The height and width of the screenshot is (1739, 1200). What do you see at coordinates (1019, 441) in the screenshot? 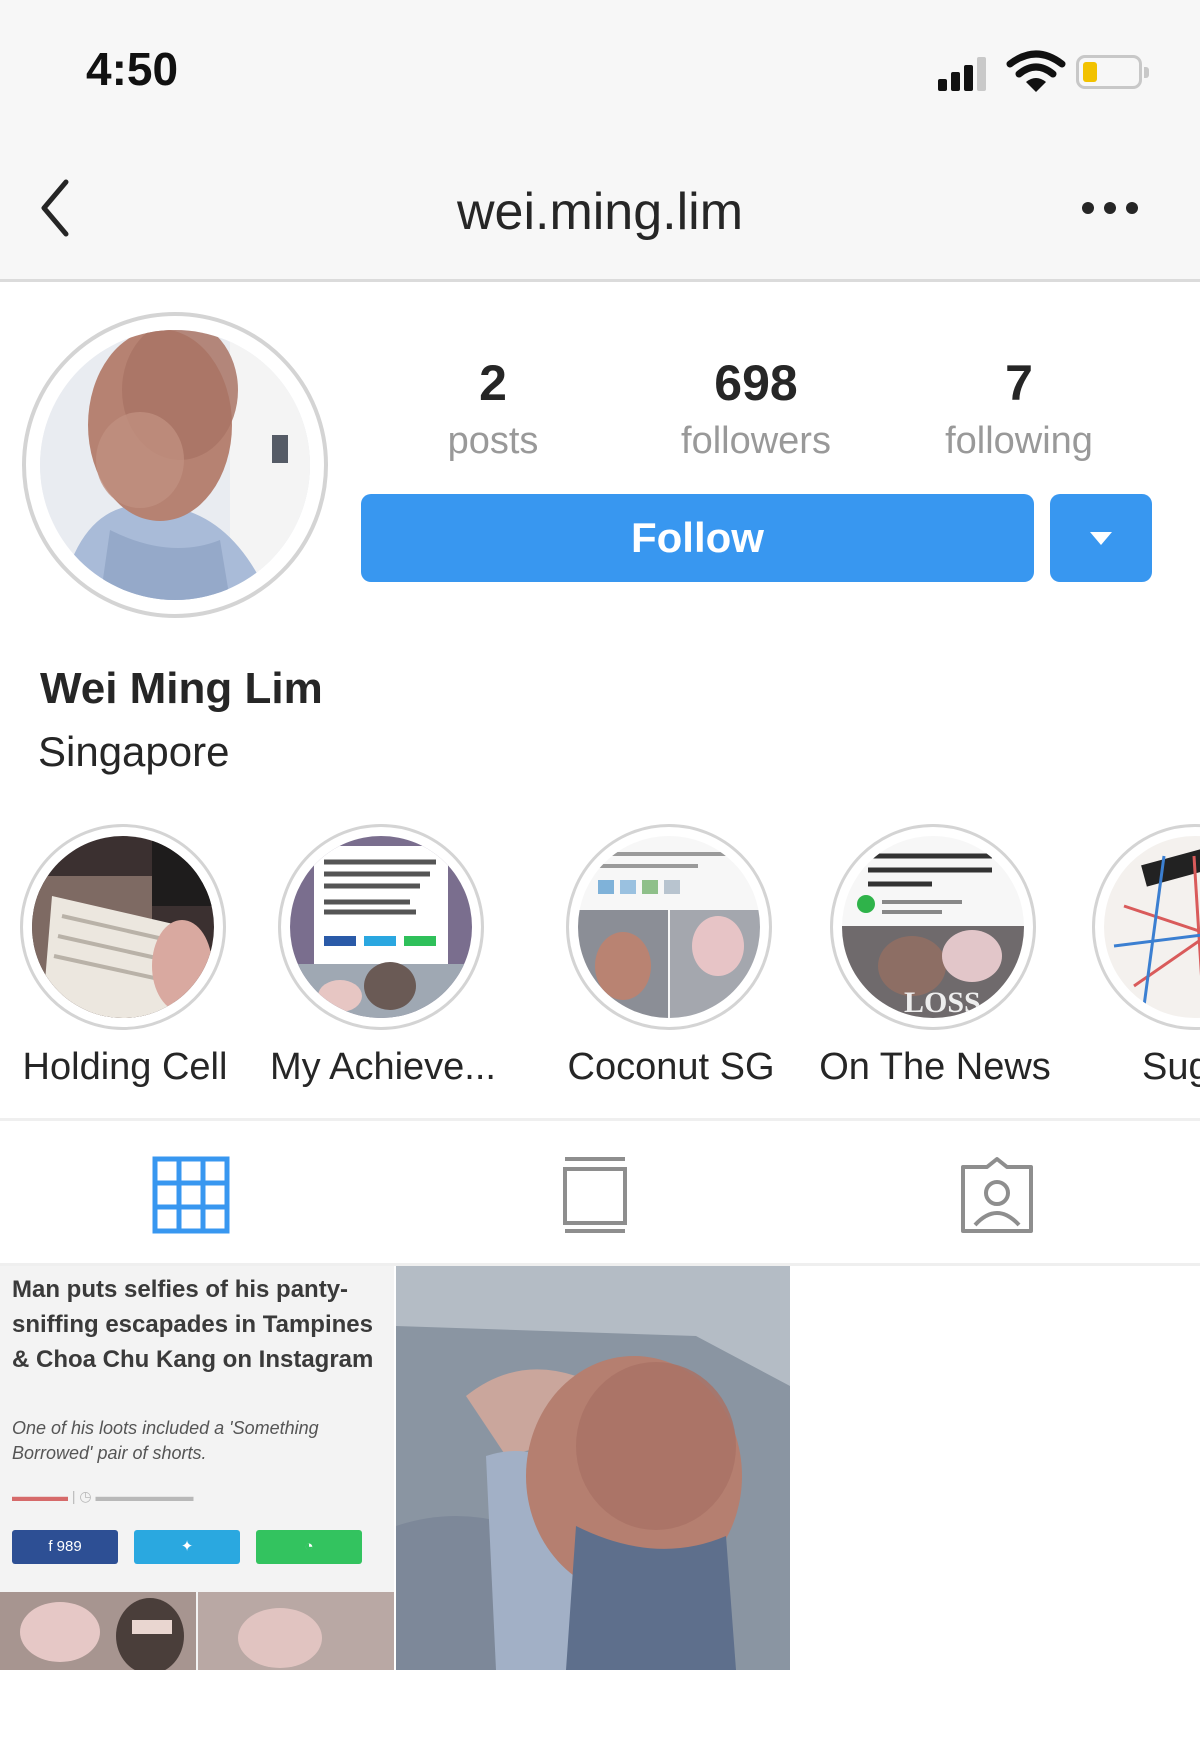
I see `following-label: following` at bounding box center [1019, 441].